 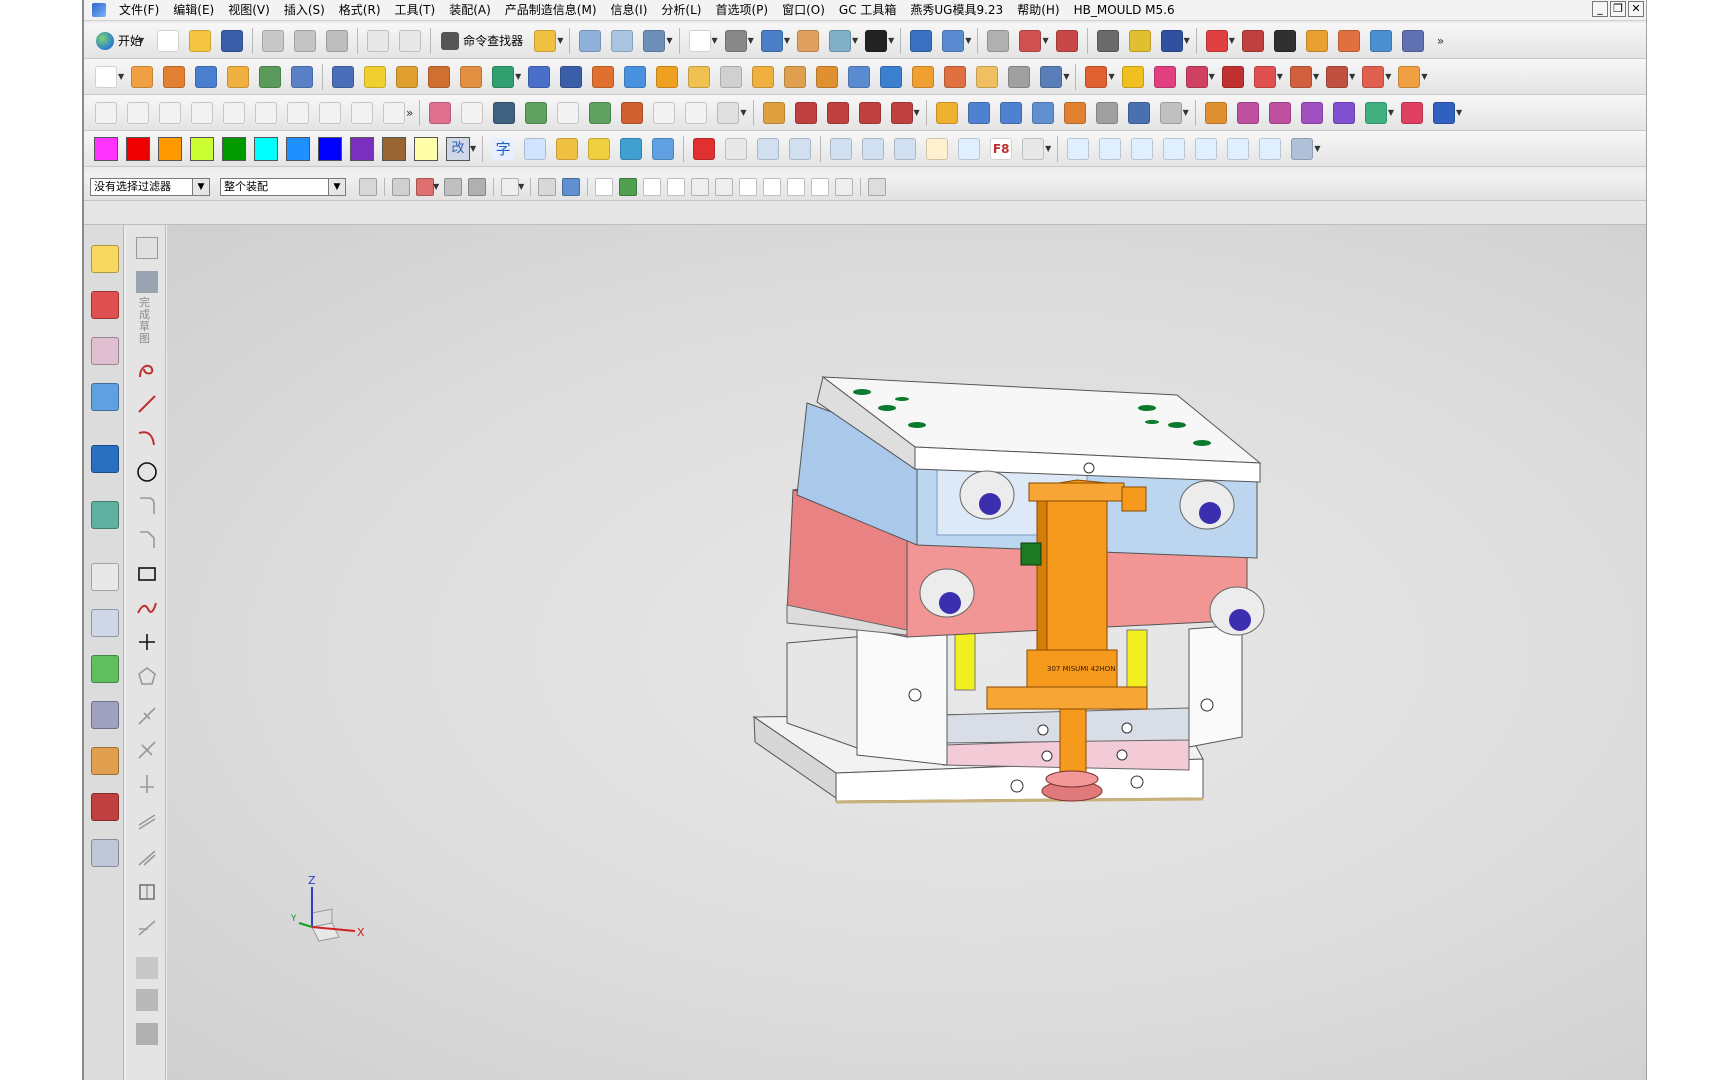 What do you see at coordinates (632, 112) in the screenshot?
I see `note-icon` at bounding box center [632, 112].